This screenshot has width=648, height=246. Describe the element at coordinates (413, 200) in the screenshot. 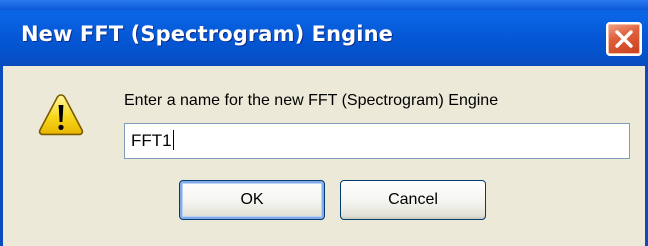

I see `cancel-button: Cancel` at that location.